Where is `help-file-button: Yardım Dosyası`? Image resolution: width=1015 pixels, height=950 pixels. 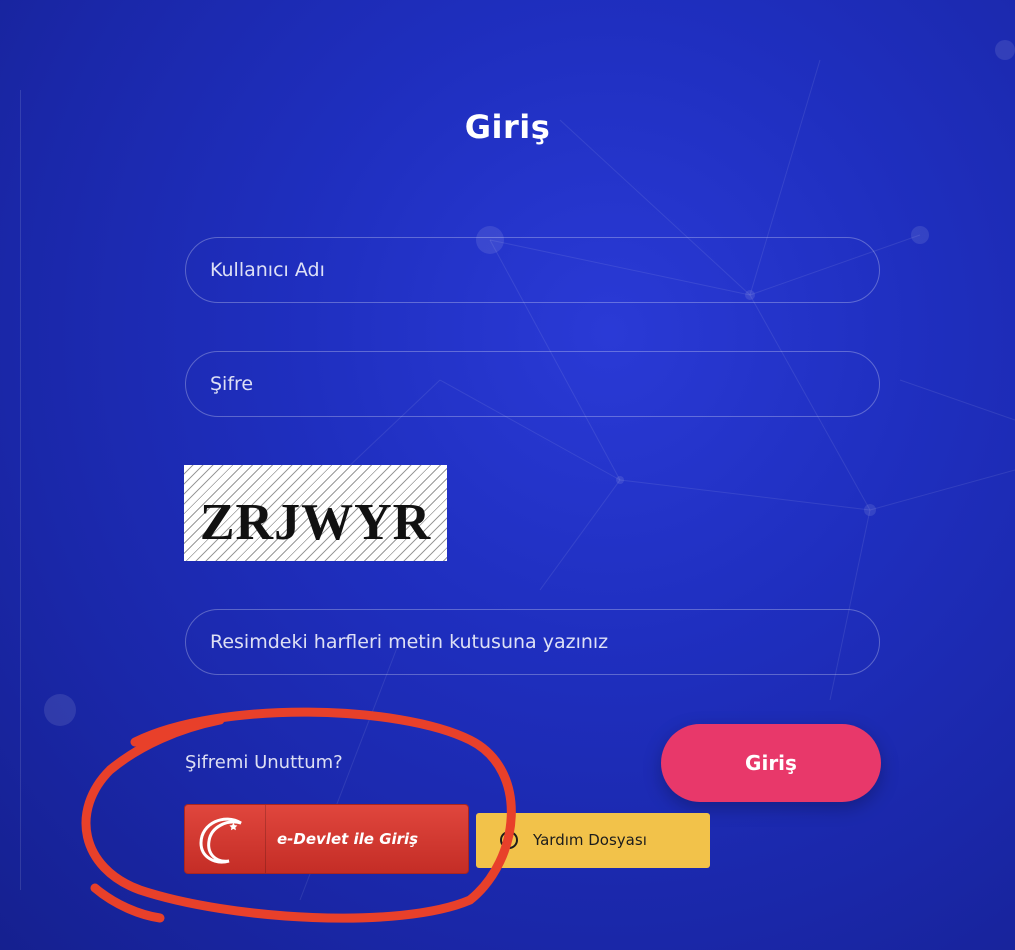
help-file-button: Yardım Dosyası is located at coordinates (593, 840).